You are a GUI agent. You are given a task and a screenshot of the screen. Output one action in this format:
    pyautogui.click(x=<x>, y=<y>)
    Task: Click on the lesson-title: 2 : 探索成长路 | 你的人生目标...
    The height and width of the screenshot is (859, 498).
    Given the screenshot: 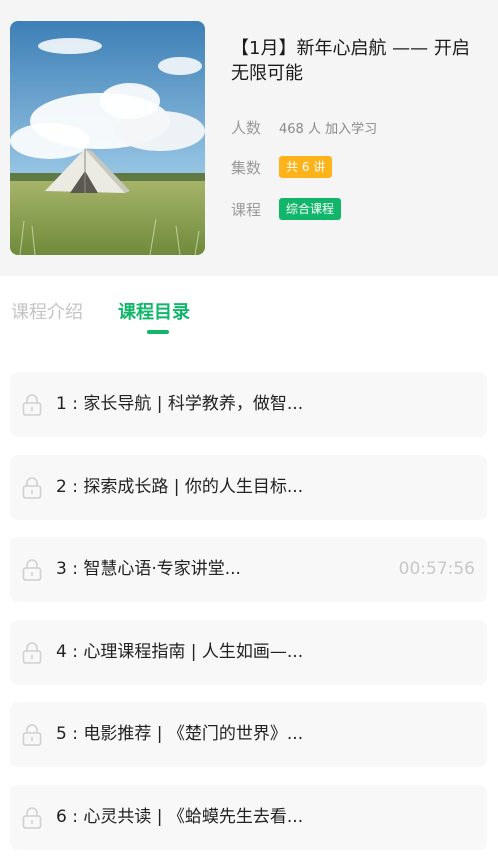 What is the action you would take?
    pyautogui.click(x=180, y=487)
    